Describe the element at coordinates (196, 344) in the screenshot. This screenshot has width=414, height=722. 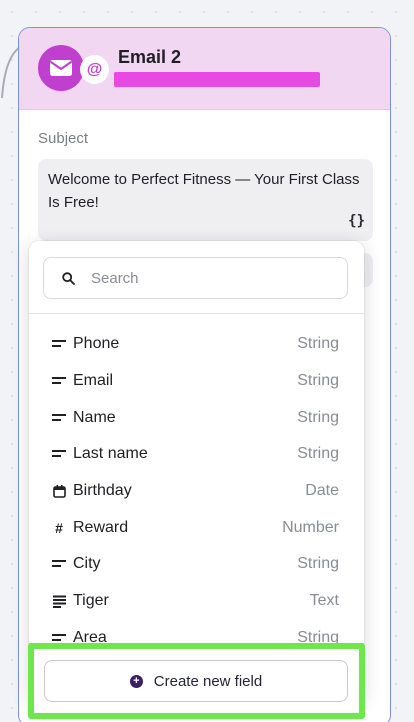
I see `field-item-phone: Phone String` at that location.